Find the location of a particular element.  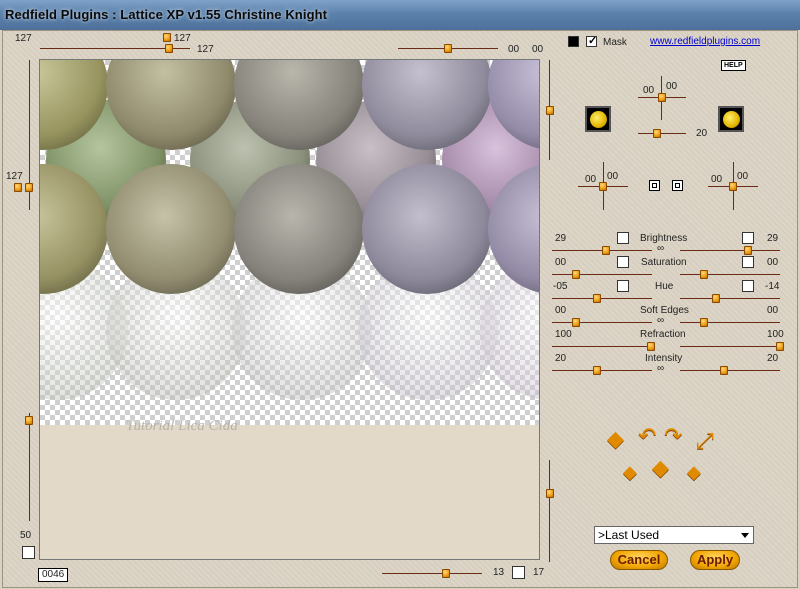

right-lower-vertical-track is located at coordinates (549, 511).